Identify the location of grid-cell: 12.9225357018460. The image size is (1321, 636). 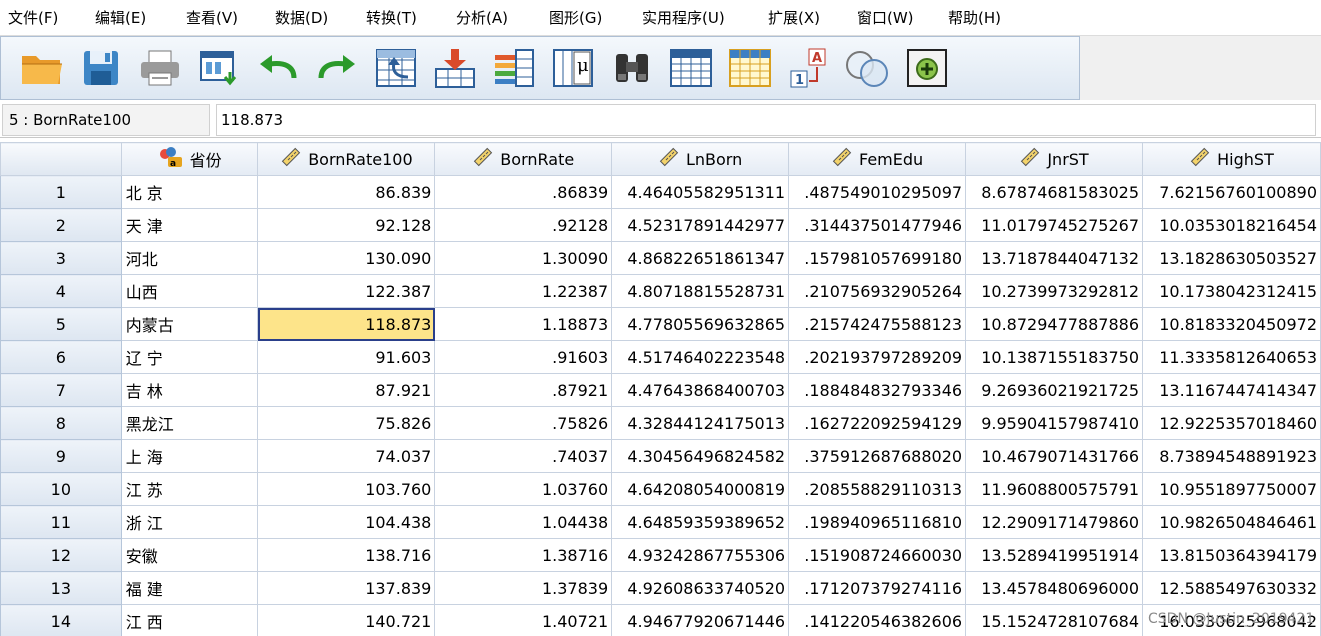
(1231, 423).